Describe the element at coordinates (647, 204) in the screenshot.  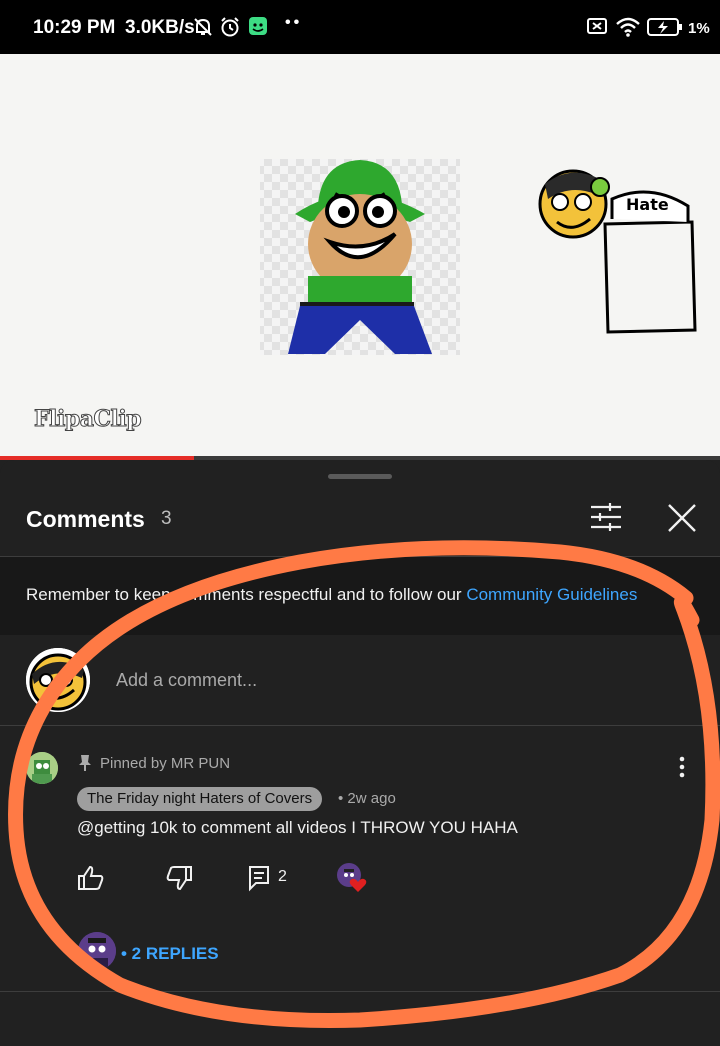
I see `sign-text: Hate` at that location.